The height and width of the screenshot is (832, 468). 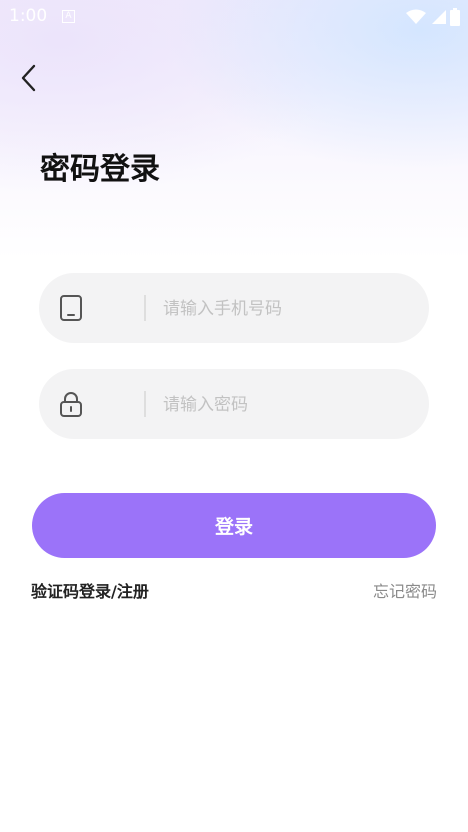 I want to click on status-bar: 1:00 A, so click(x=234, y=16).